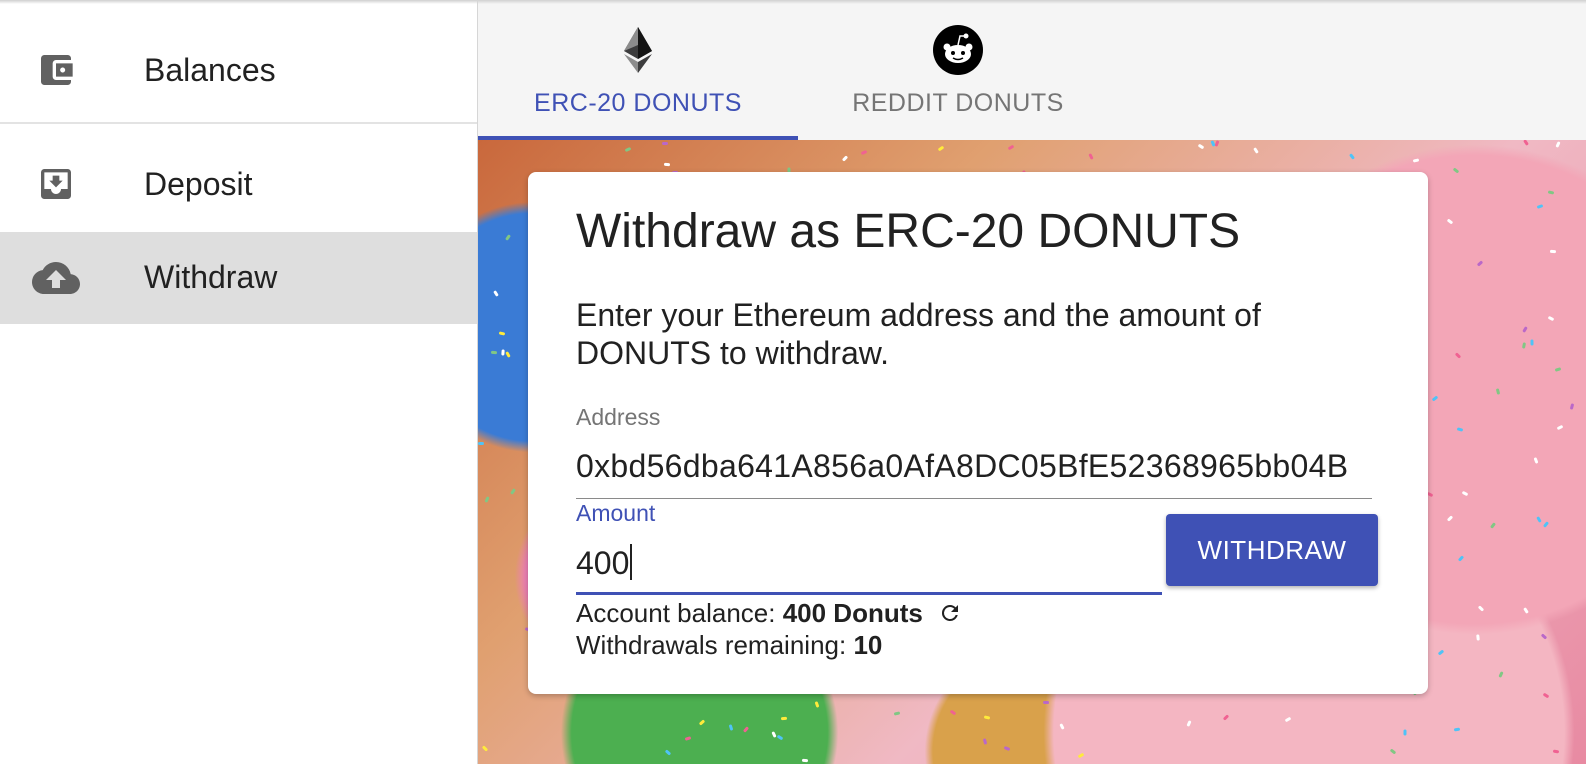 This screenshot has width=1586, height=764. Describe the element at coordinates (618, 417) in the screenshot. I see `address-label: Address` at that location.